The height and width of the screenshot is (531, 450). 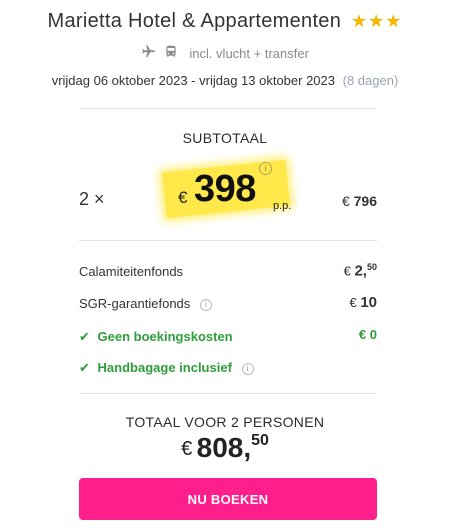 What do you see at coordinates (370, 80) in the screenshot?
I see `trip-duration: (8 dagen)` at bounding box center [370, 80].